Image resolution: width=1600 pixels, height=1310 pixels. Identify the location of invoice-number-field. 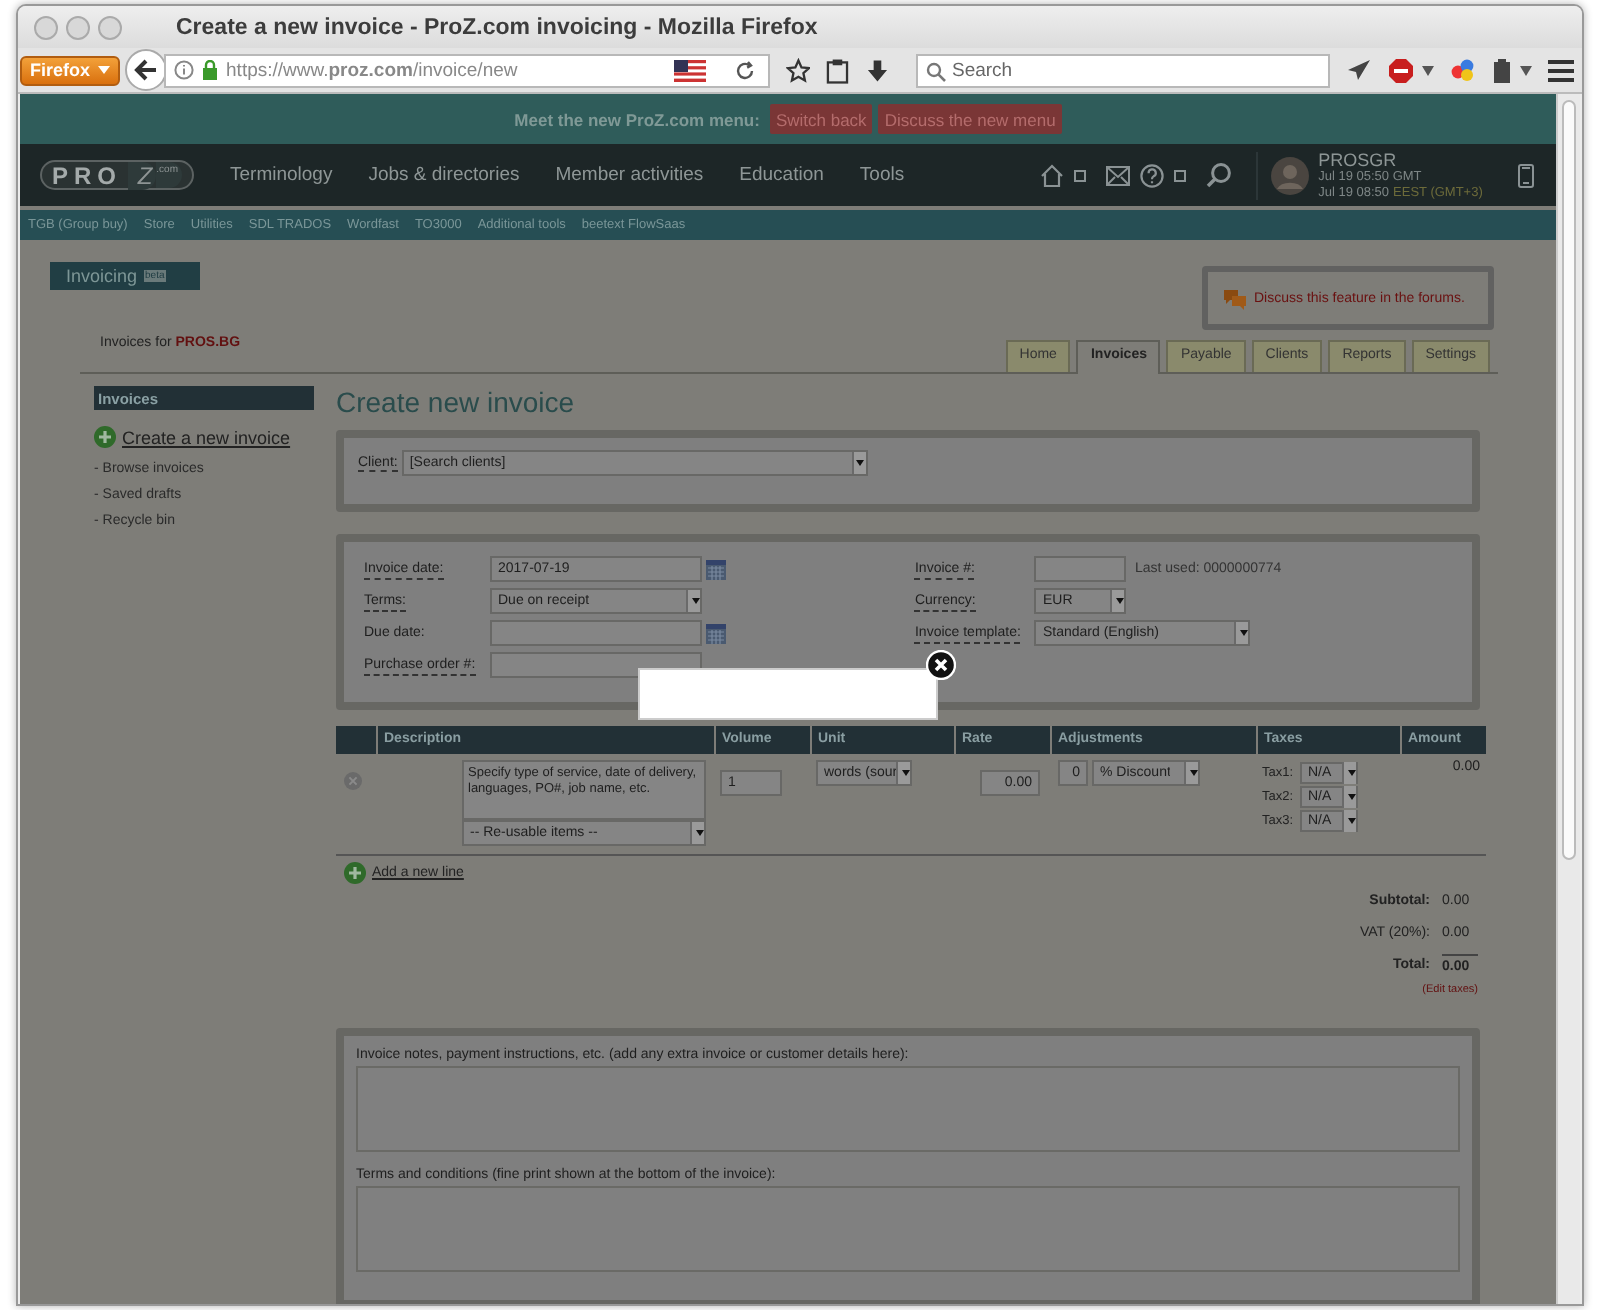
(1080, 569).